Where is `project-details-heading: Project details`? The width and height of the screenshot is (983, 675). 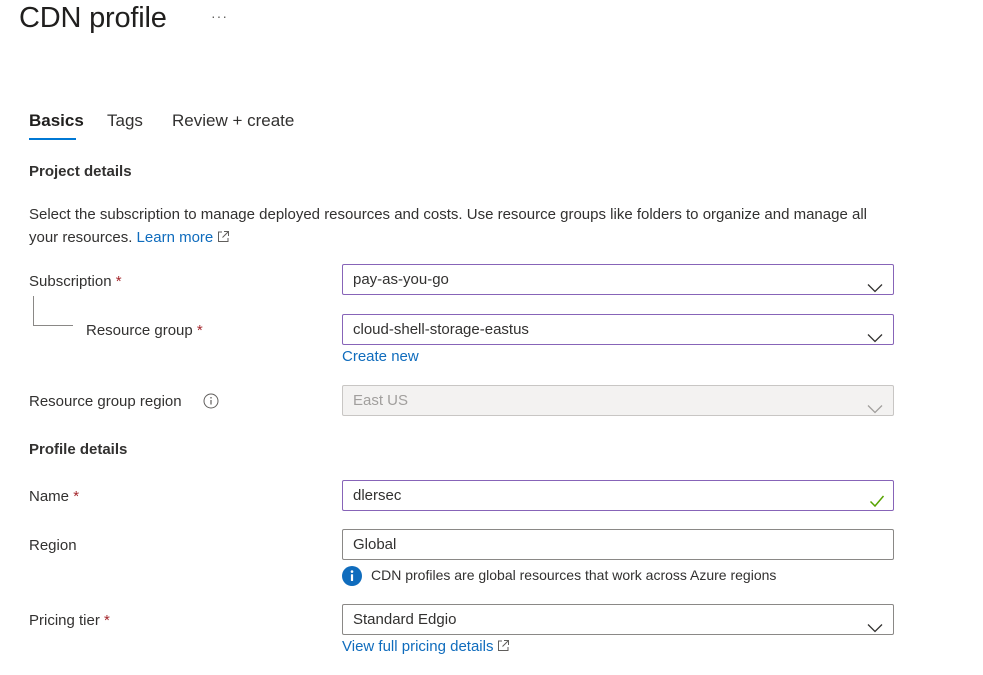 project-details-heading: Project details is located at coordinates (80, 171).